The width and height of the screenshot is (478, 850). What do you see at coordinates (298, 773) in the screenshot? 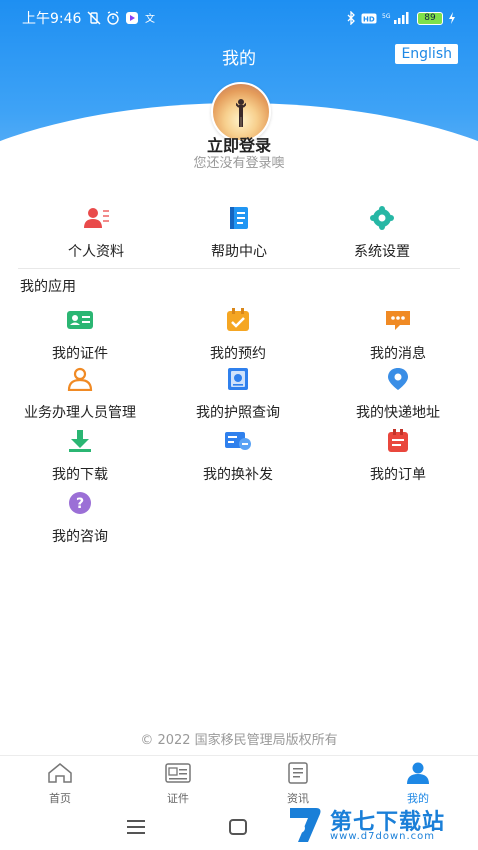
I see `news-icon` at bounding box center [298, 773].